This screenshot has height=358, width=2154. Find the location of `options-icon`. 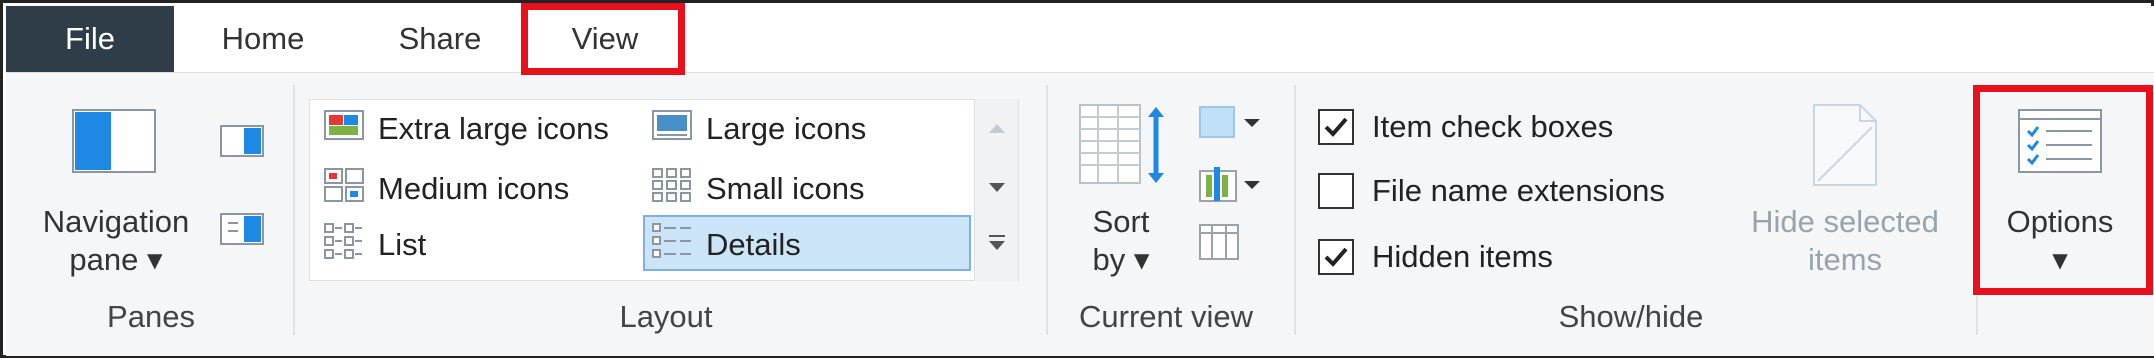

options-icon is located at coordinates (2060, 141).